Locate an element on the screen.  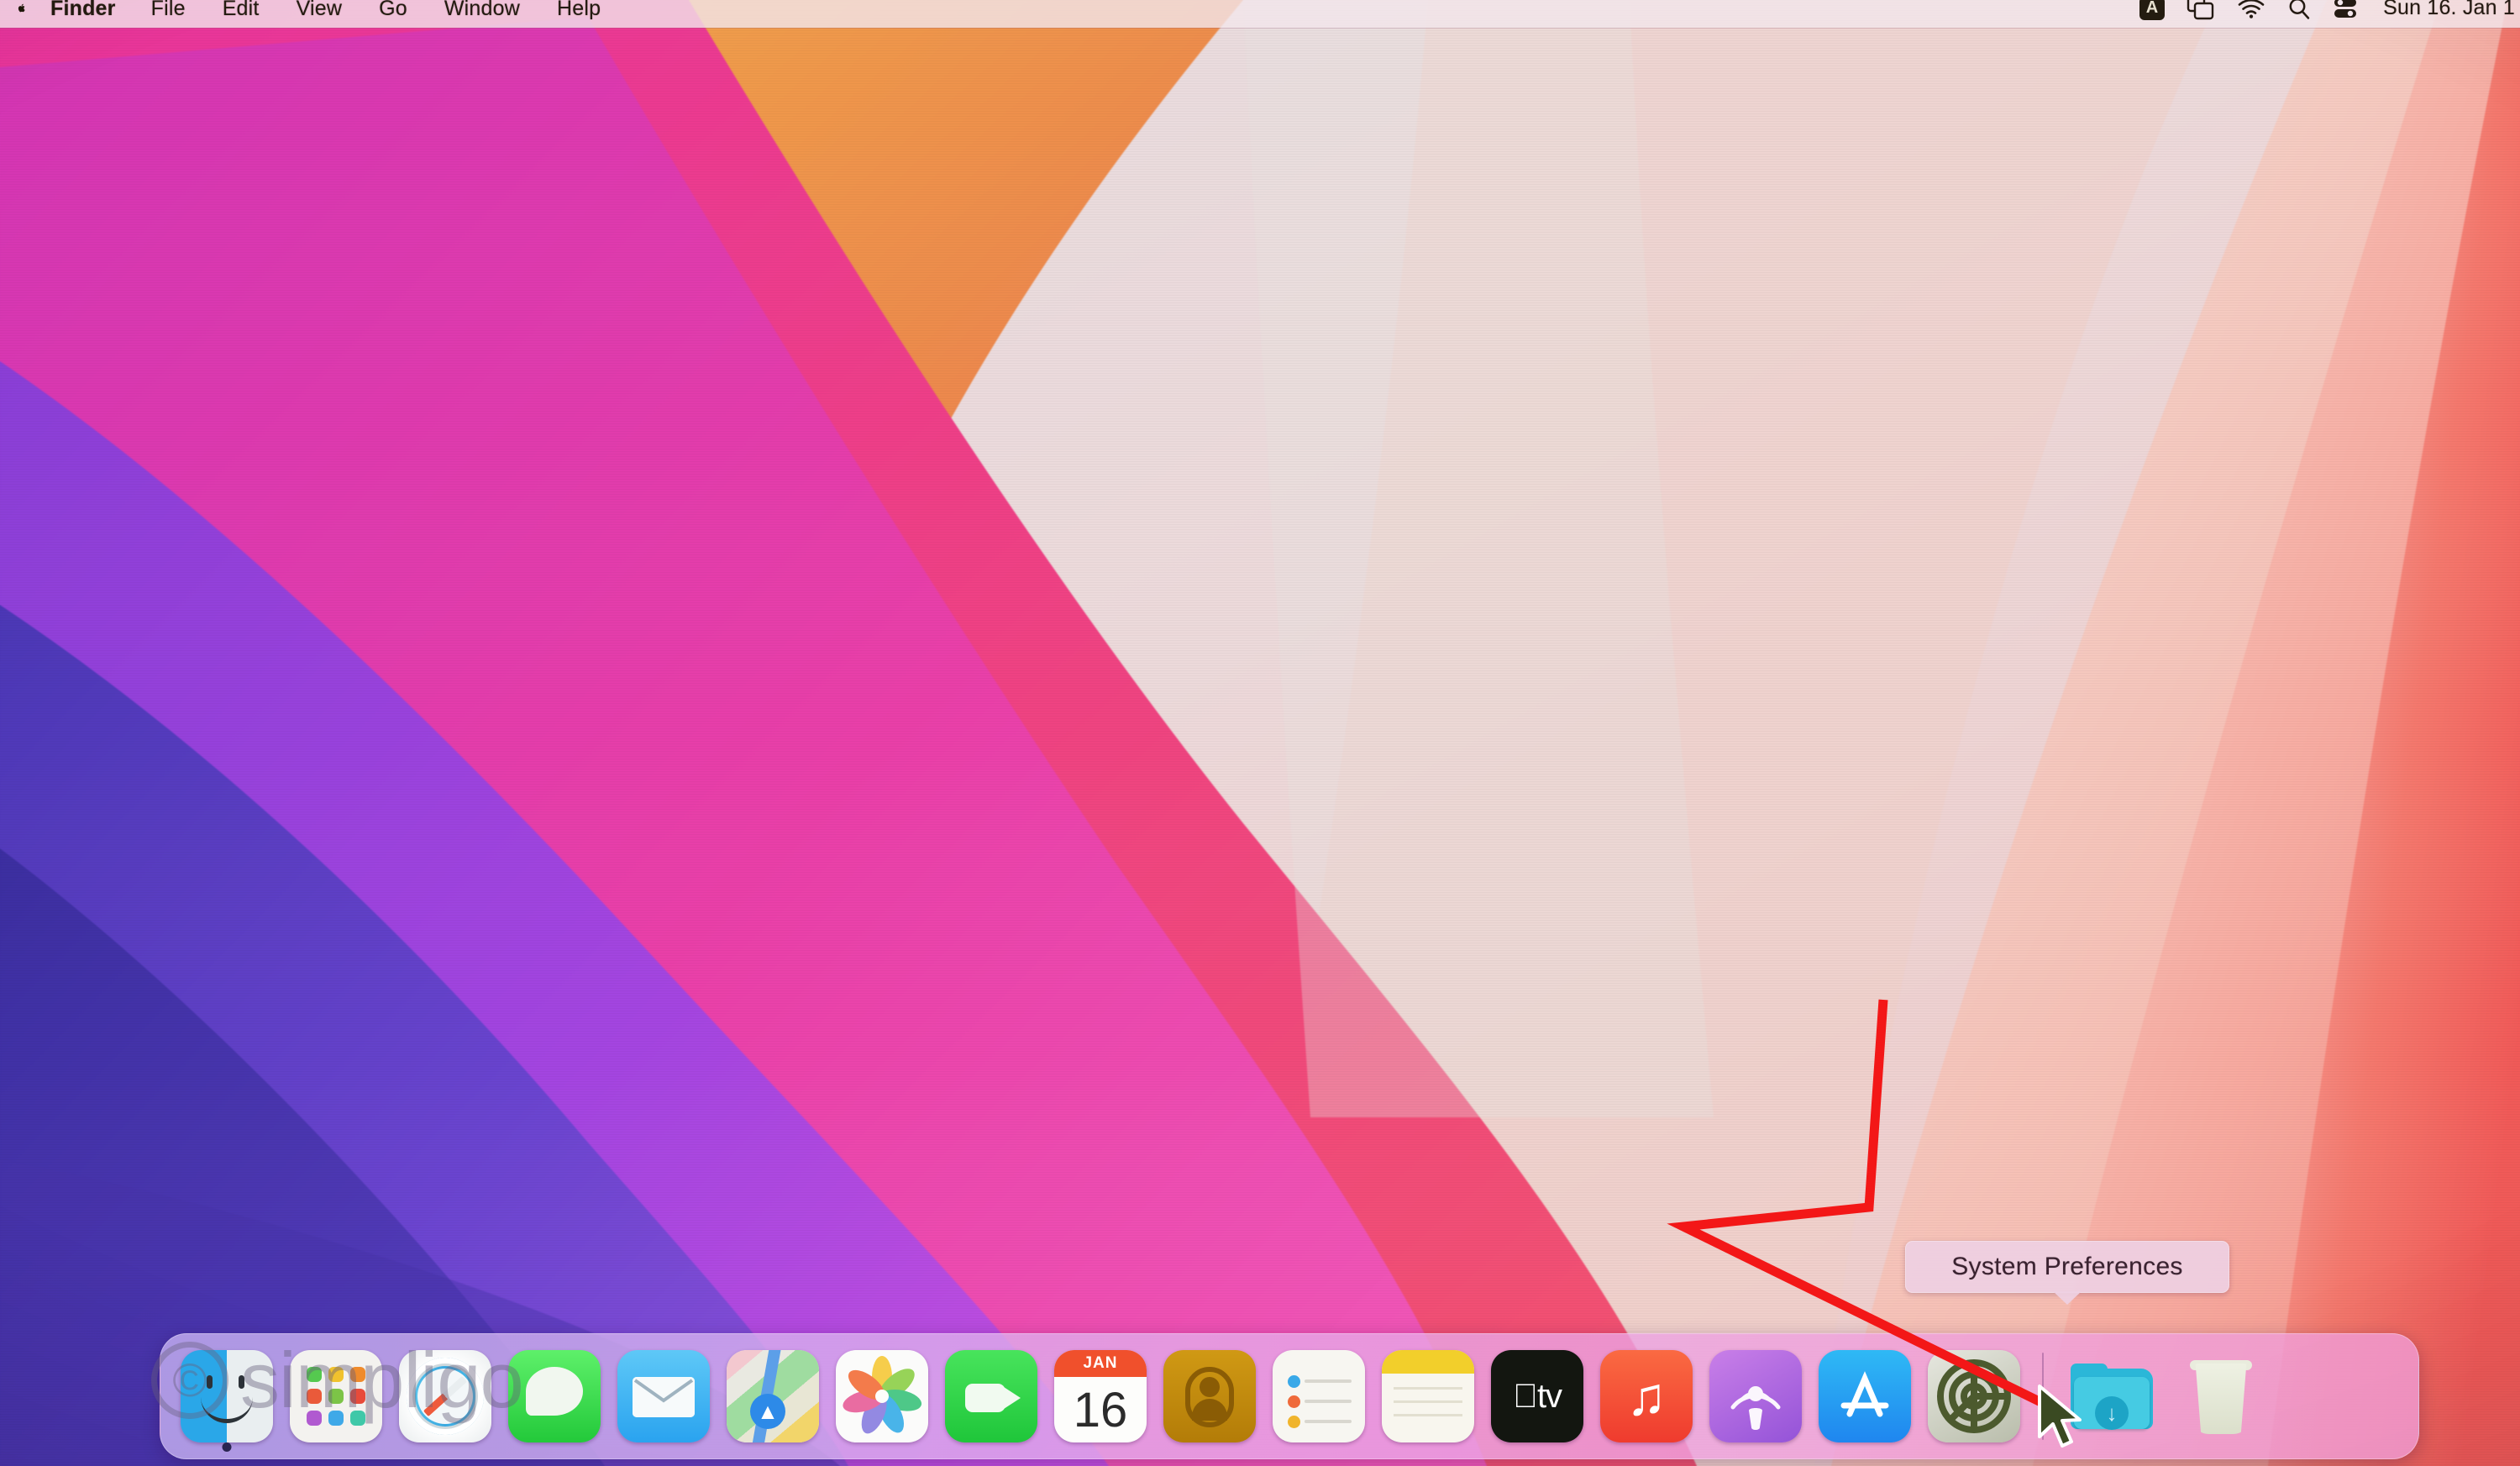
running-indicator-dot is located at coordinates (227, 1447).